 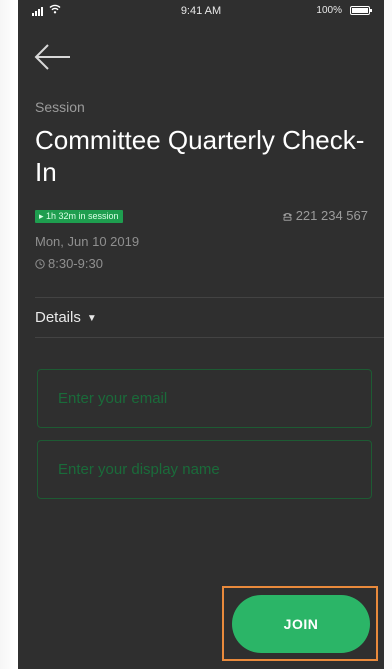 I want to click on page-background-right, so click(x=388, y=334).